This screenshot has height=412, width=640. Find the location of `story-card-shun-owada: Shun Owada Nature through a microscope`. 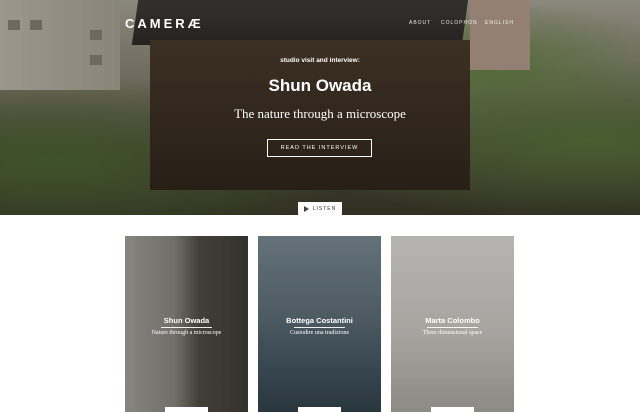

story-card-shun-owada: Shun Owada Nature through a microscope is located at coordinates (186, 324).